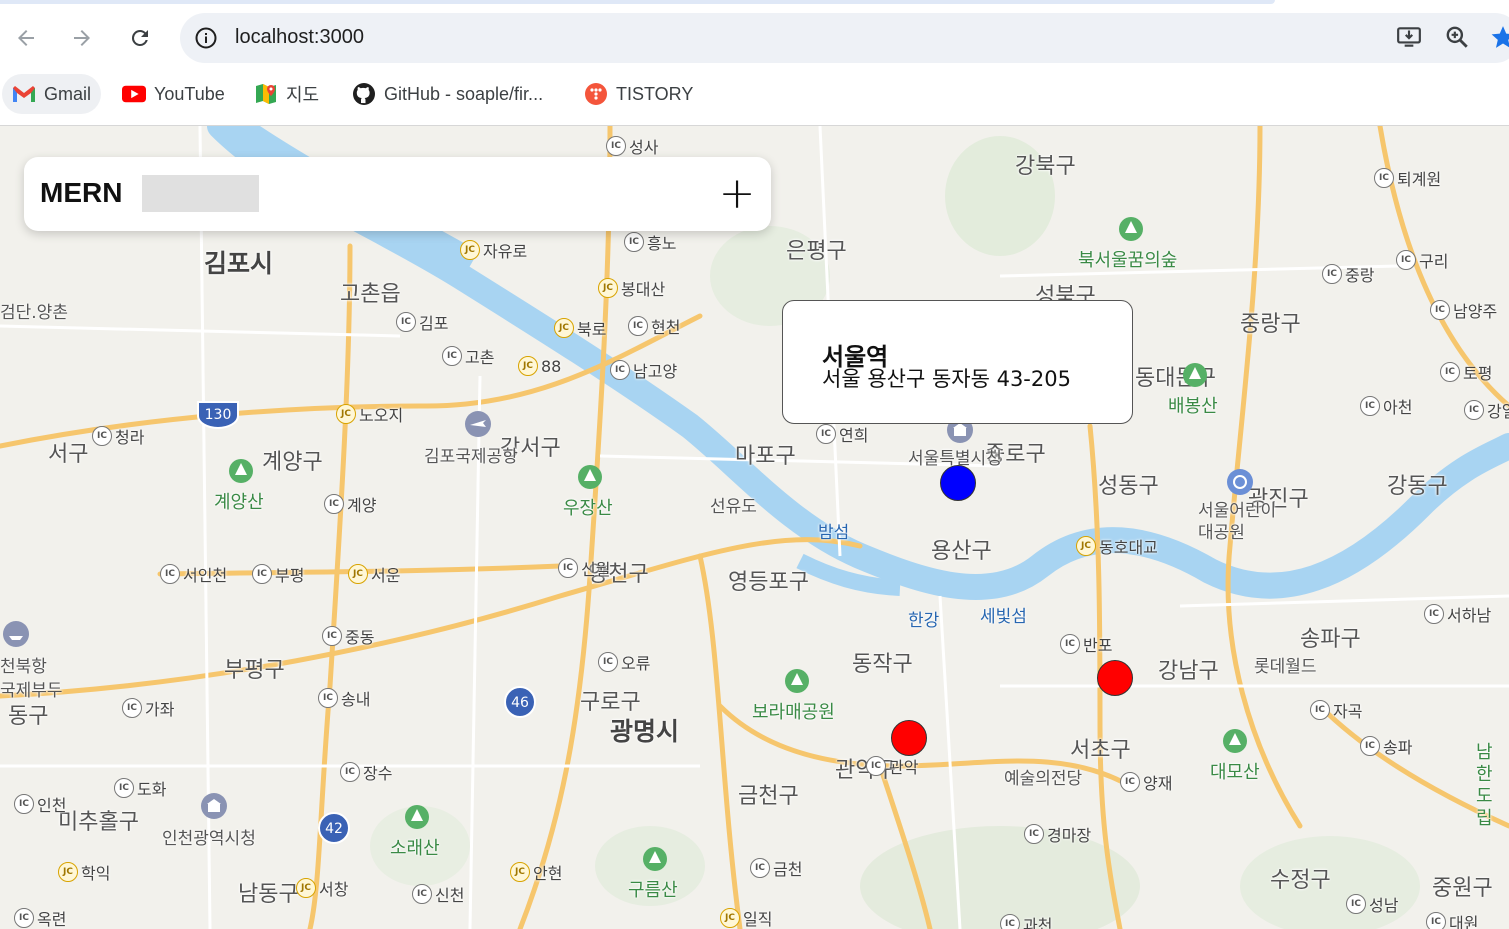 This screenshot has width=1509, height=929. Describe the element at coordinates (239, 263) in the screenshot. I see `map-label-district: 김포시` at that location.